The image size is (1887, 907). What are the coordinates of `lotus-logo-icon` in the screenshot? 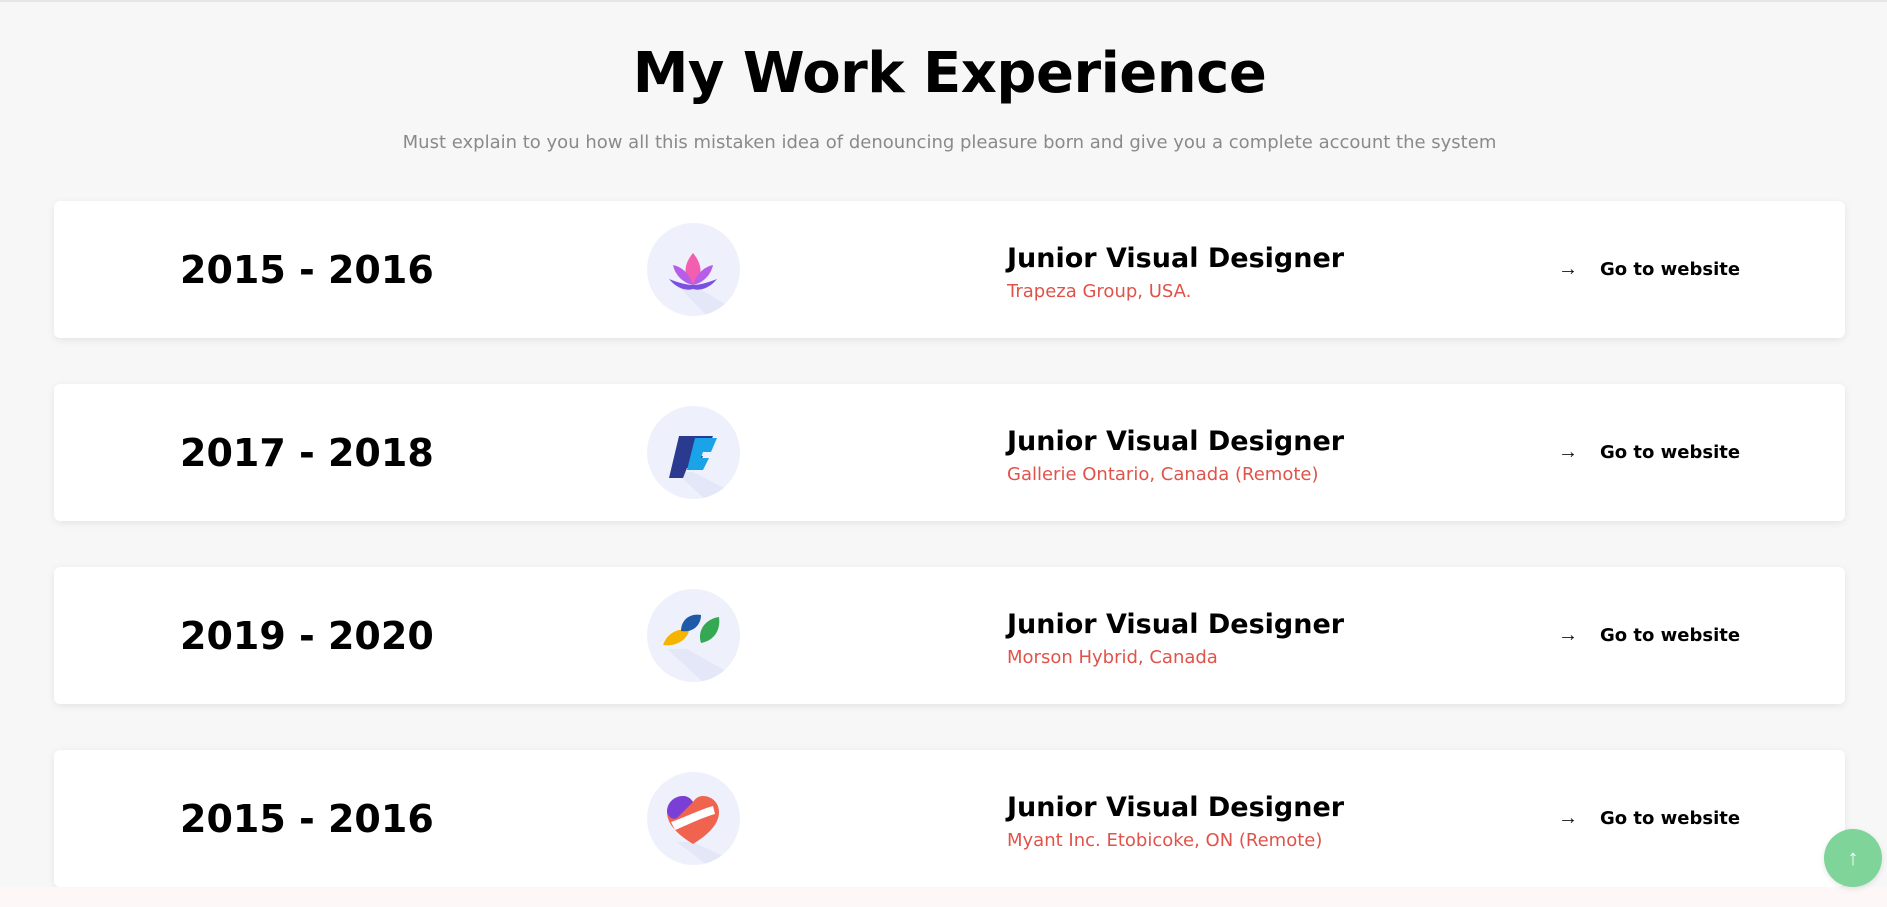 It's located at (693, 269).